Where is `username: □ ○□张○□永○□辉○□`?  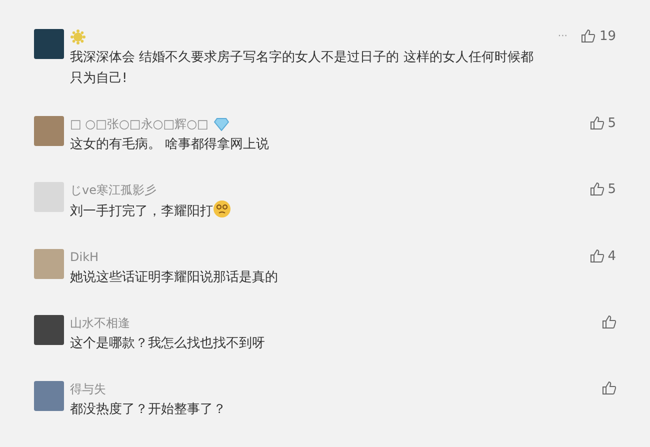 username: □ ○□张○□永○□辉○□ is located at coordinates (139, 124).